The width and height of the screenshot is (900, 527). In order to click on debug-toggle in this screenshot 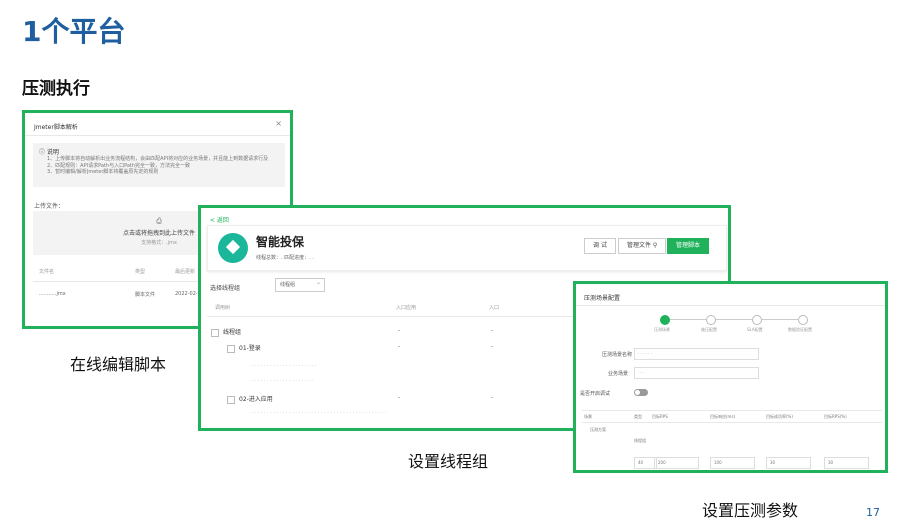, I will do `click(641, 392)`.